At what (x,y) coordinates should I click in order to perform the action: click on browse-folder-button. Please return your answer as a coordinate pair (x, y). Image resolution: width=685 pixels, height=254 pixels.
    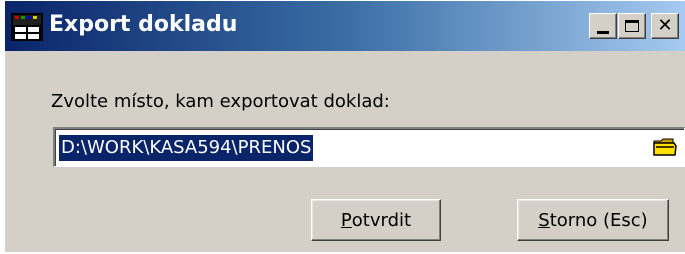
    Looking at the image, I should click on (665, 147).